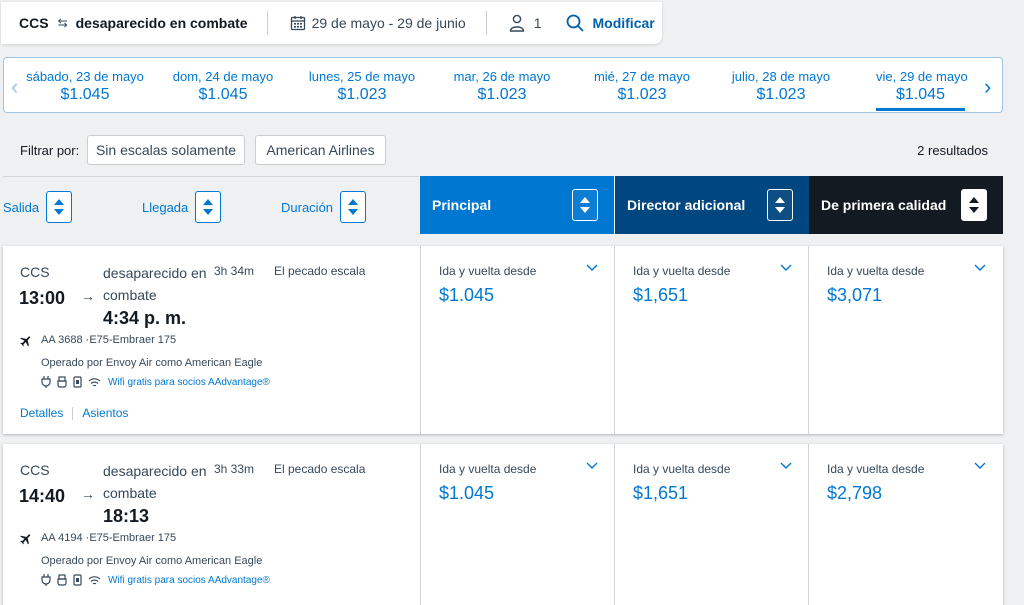 This screenshot has width=1024, height=605. I want to click on price-cell-first: Ida y vuelta desde $3,071, so click(905, 340).